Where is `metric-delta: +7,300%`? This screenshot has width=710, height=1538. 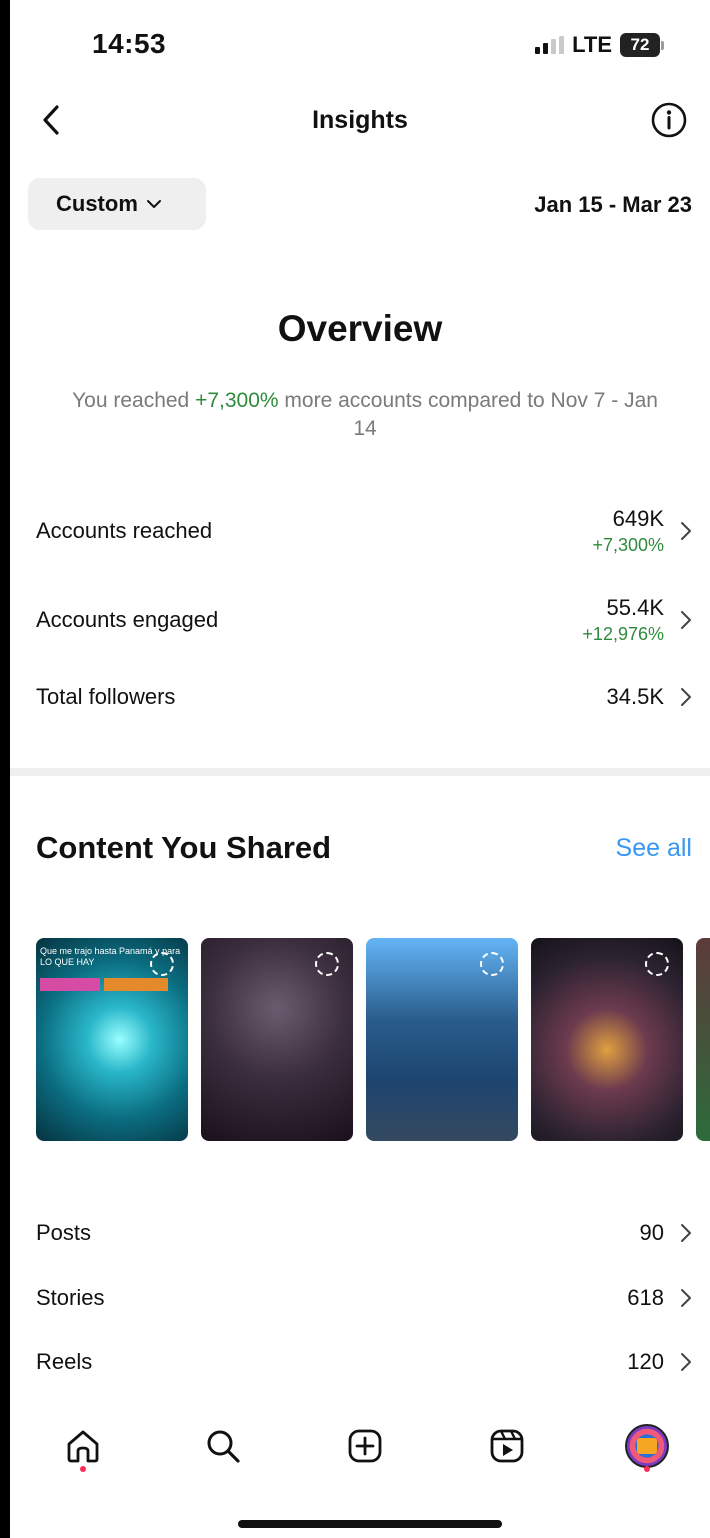 metric-delta: +7,300% is located at coordinates (628, 545).